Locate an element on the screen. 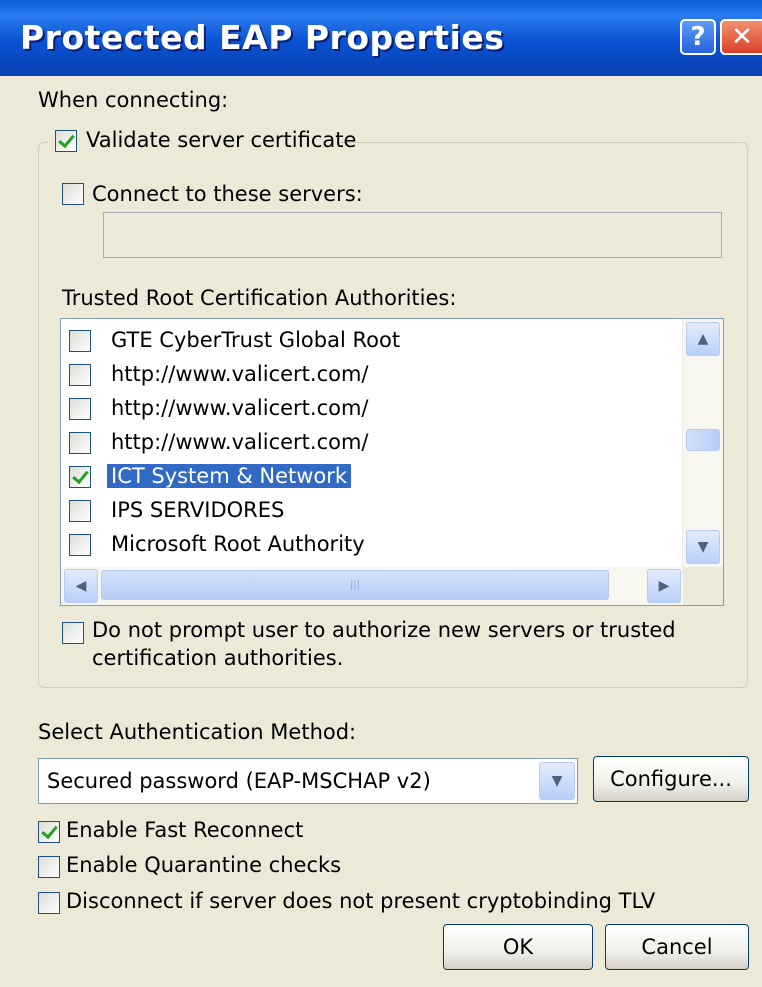 The height and width of the screenshot is (987, 762). list-item: IPS SERVIDORES is located at coordinates (369, 512).